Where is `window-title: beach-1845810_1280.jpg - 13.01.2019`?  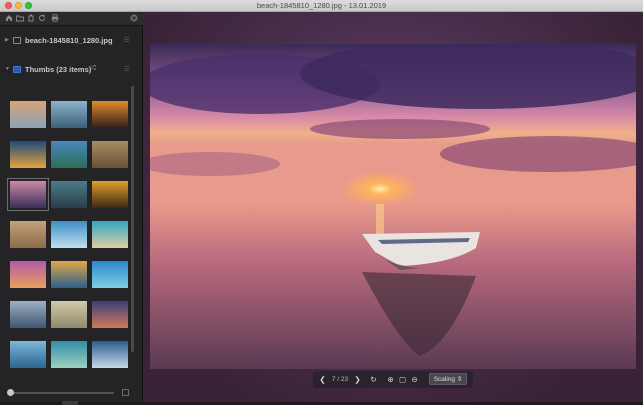 window-title: beach-1845810_1280.jpg - 13.01.2019 is located at coordinates (321, 5).